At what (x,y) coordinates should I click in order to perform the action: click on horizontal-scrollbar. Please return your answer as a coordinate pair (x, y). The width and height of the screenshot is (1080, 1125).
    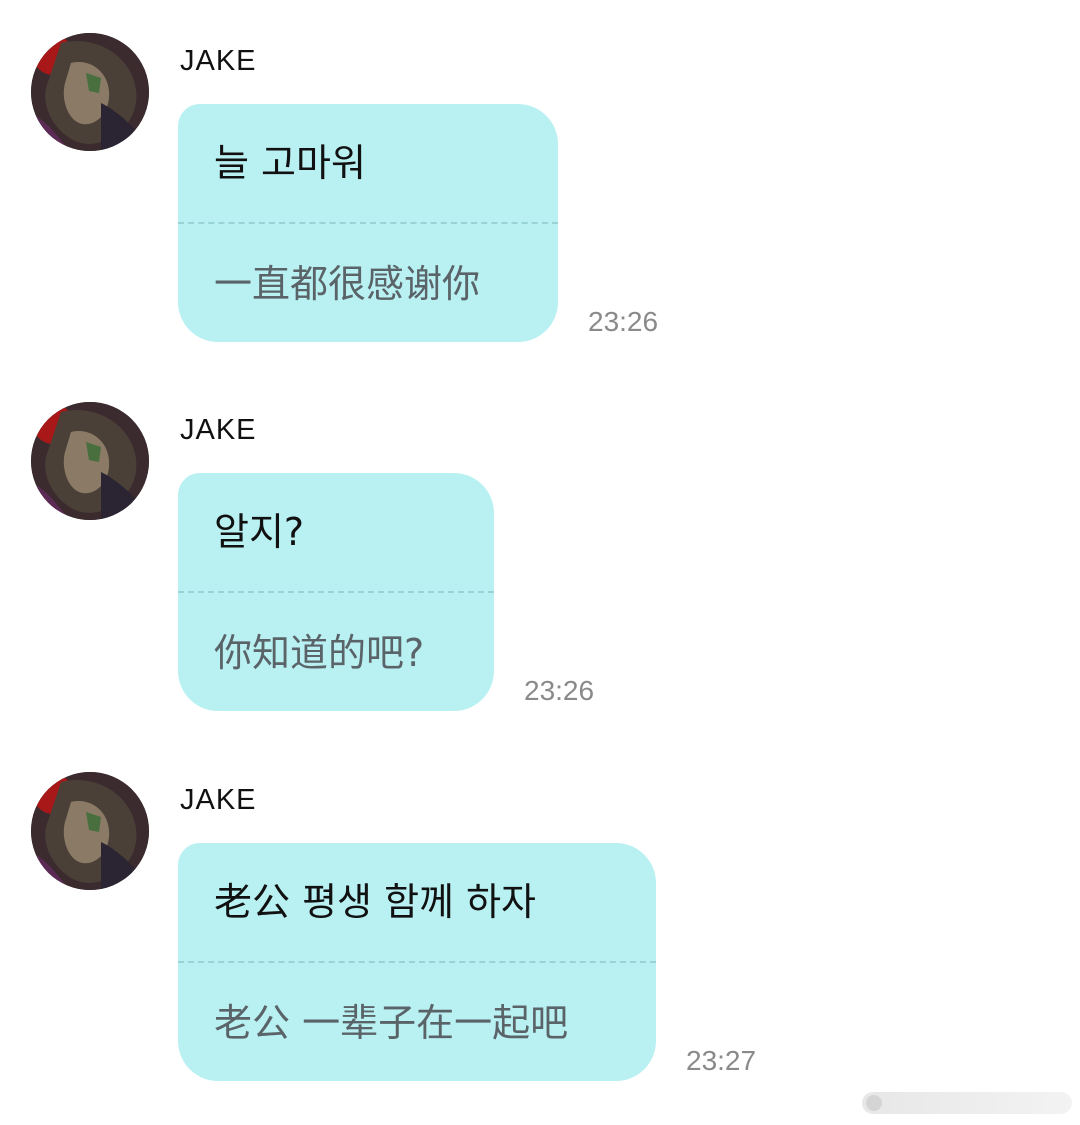
    Looking at the image, I should click on (967, 1103).